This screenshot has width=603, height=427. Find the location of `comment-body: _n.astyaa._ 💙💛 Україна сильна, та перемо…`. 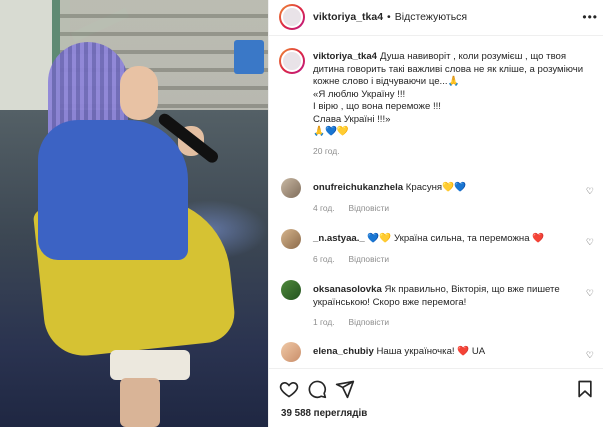

comment-body: _n.astyaa._ 💙💛 Україна сильна, та перемо… is located at coordinates (444, 249).